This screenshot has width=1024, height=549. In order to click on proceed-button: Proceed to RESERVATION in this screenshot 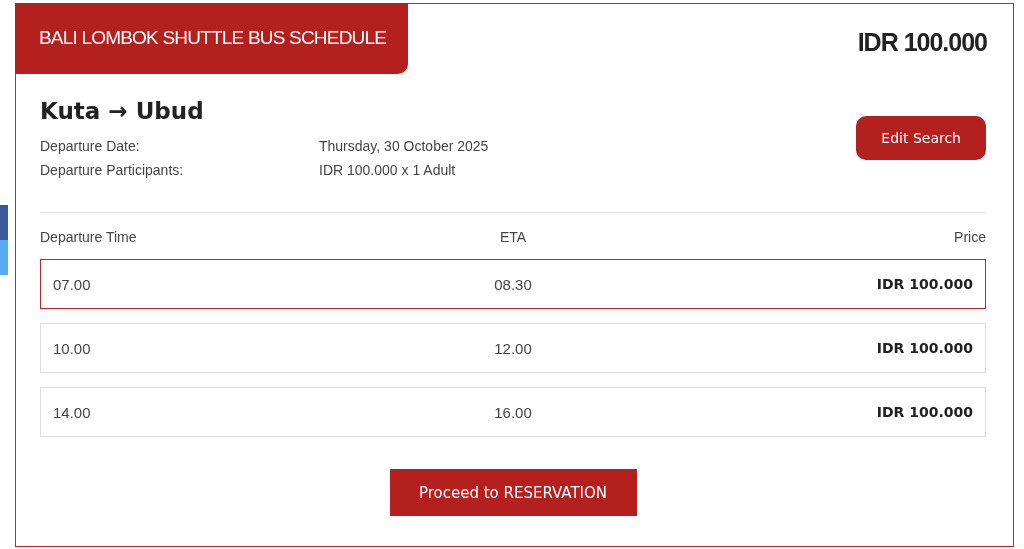, I will do `click(513, 492)`.